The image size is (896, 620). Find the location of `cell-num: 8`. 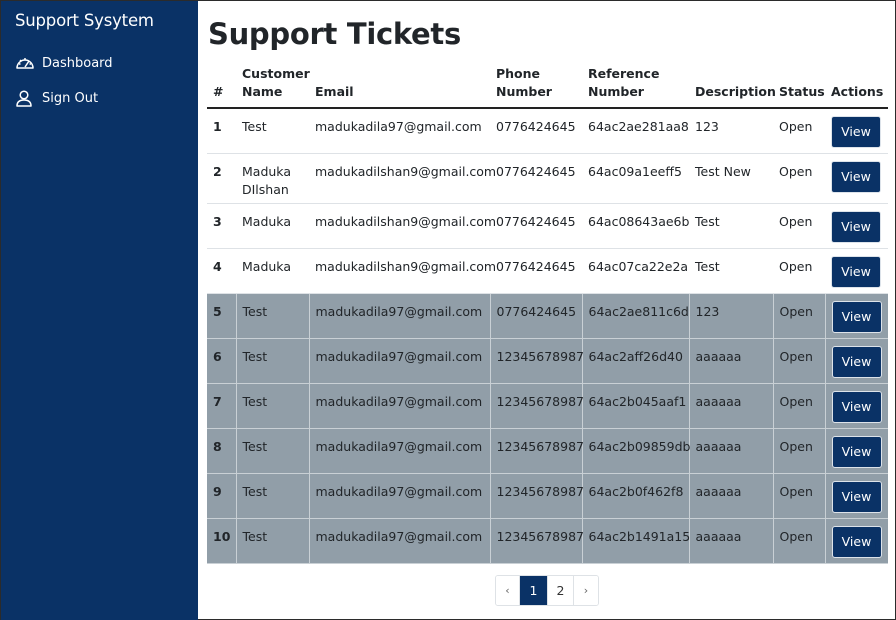

cell-num: 8 is located at coordinates (222, 451).